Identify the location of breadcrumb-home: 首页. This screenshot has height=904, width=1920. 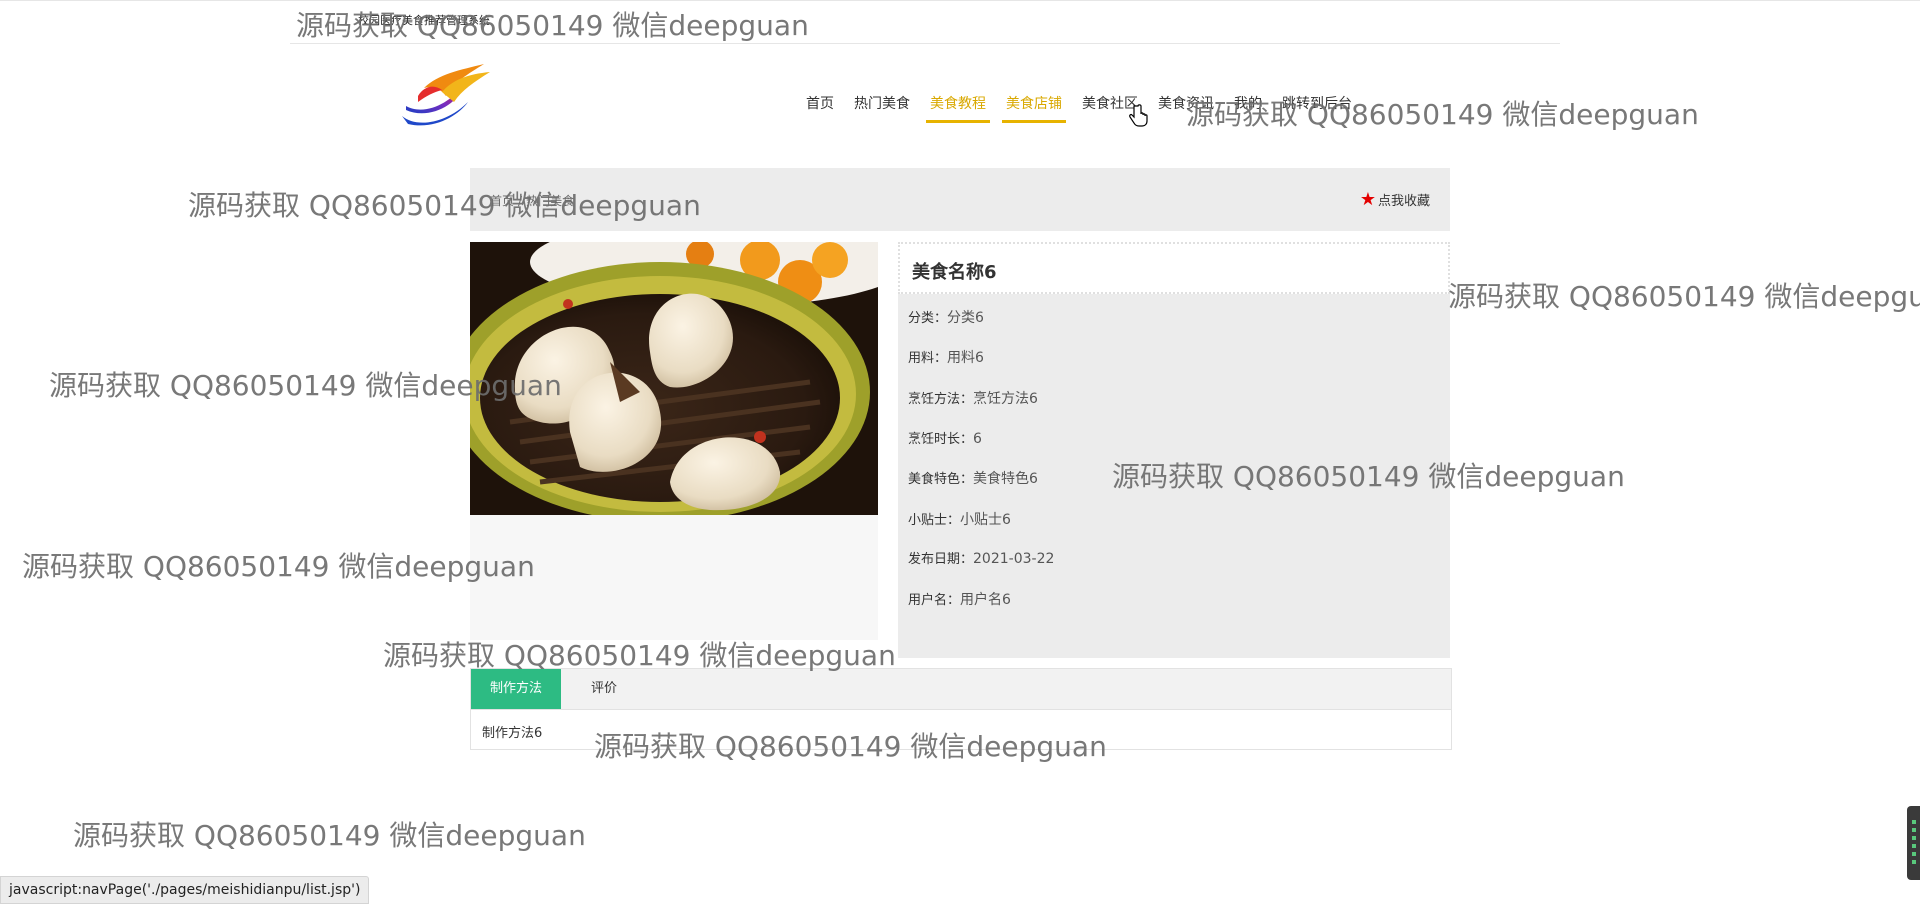
(502, 201).